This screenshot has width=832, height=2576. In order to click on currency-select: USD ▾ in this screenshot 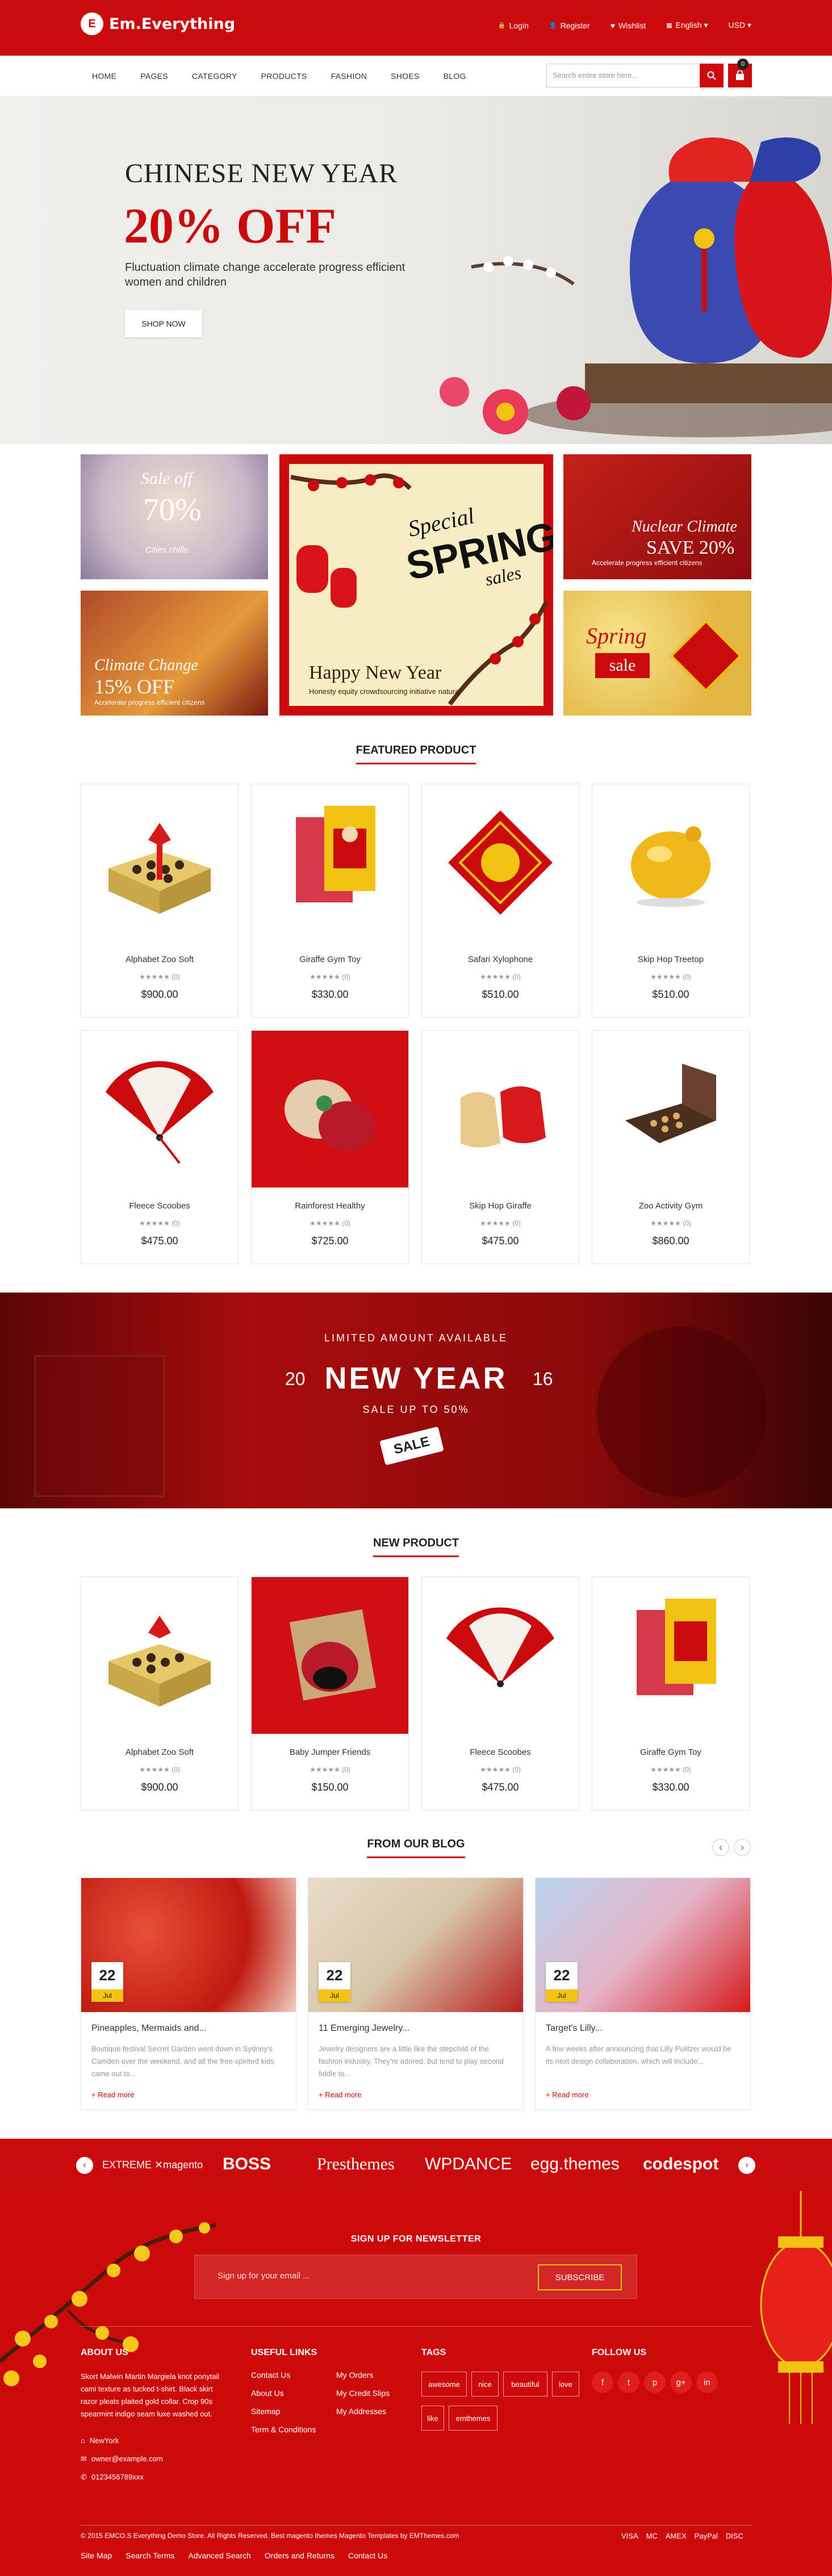, I will do `click(740, 25)`.